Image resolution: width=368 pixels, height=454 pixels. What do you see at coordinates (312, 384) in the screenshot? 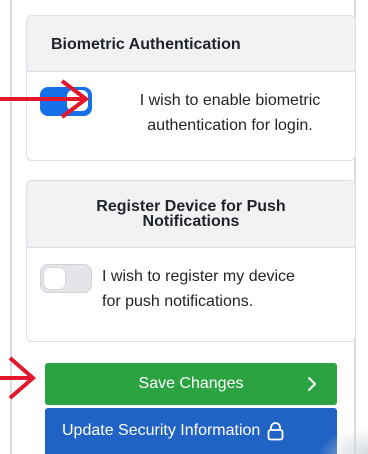
I see `chevron-right-icon` at bounding box center [312, 384].